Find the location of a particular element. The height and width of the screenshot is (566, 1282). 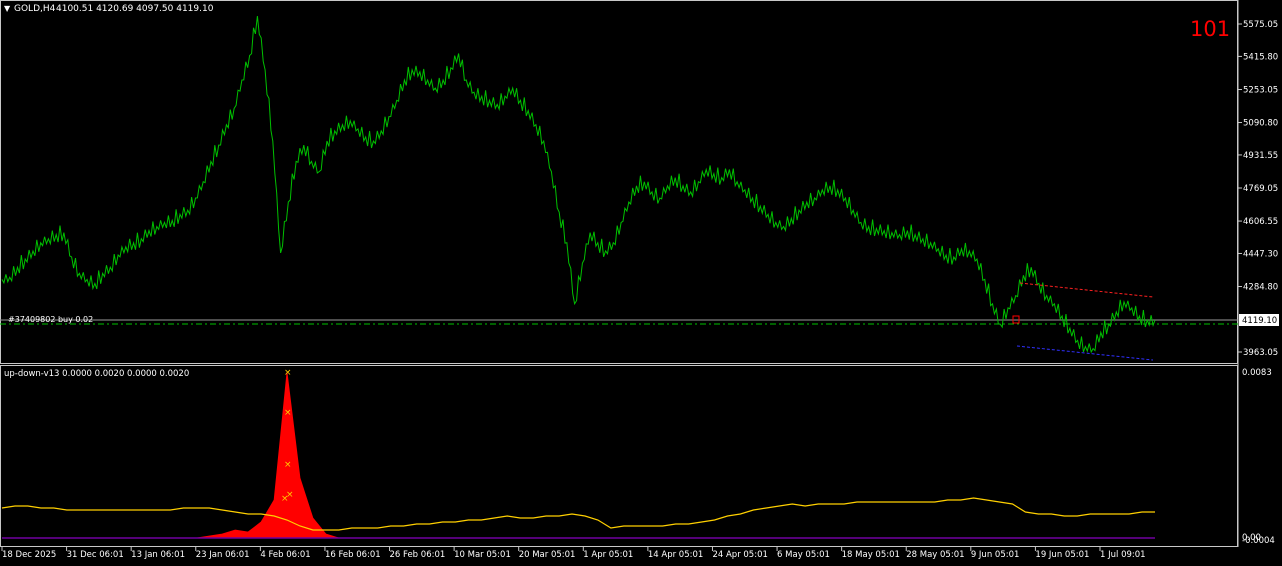

price-tick-label: 5415.80 is located at coordinates (1260, 57).